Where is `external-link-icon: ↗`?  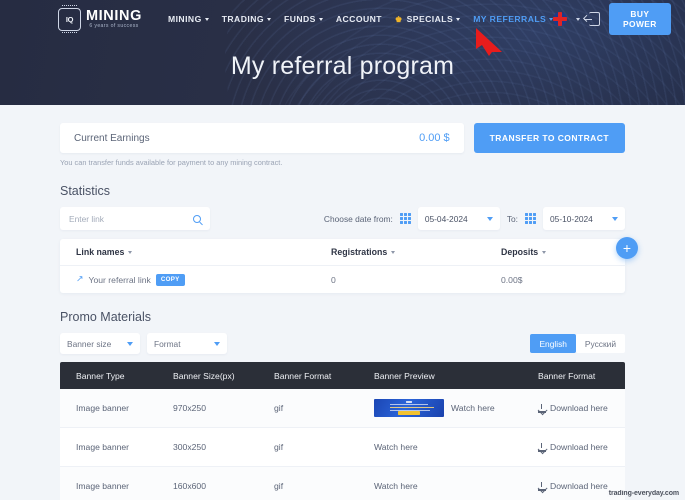
external-link-icon: ↗ is located at coordinates (80, 278).